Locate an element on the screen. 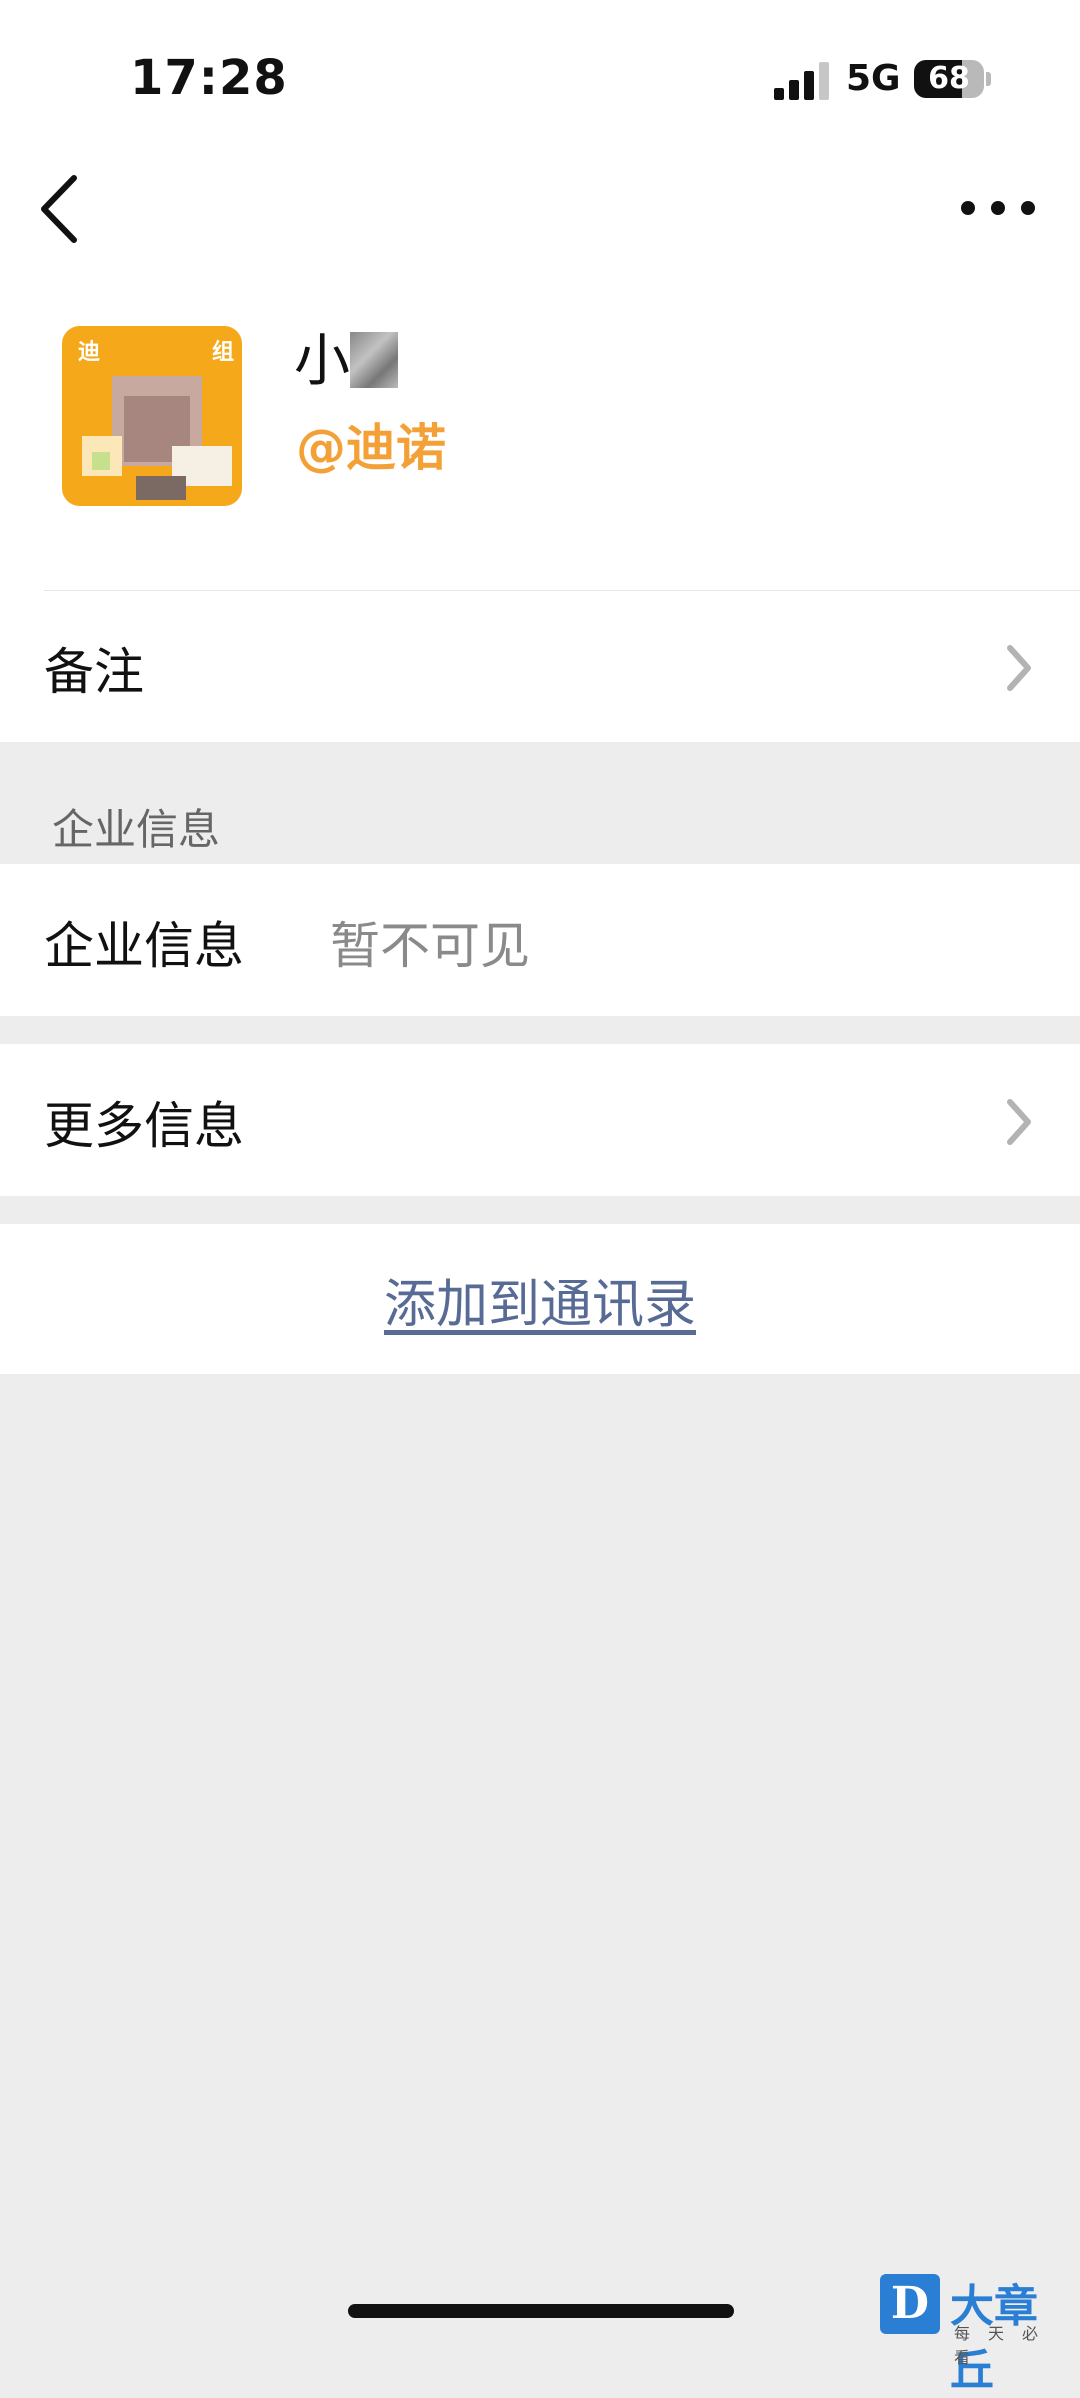 The width and height of the screenshot is (1080, 2398). more-options-button is located at coordinates (998, 208).